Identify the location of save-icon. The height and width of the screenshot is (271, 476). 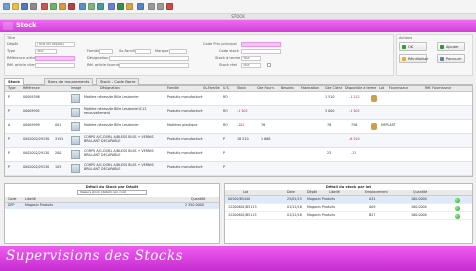
(24, 6).